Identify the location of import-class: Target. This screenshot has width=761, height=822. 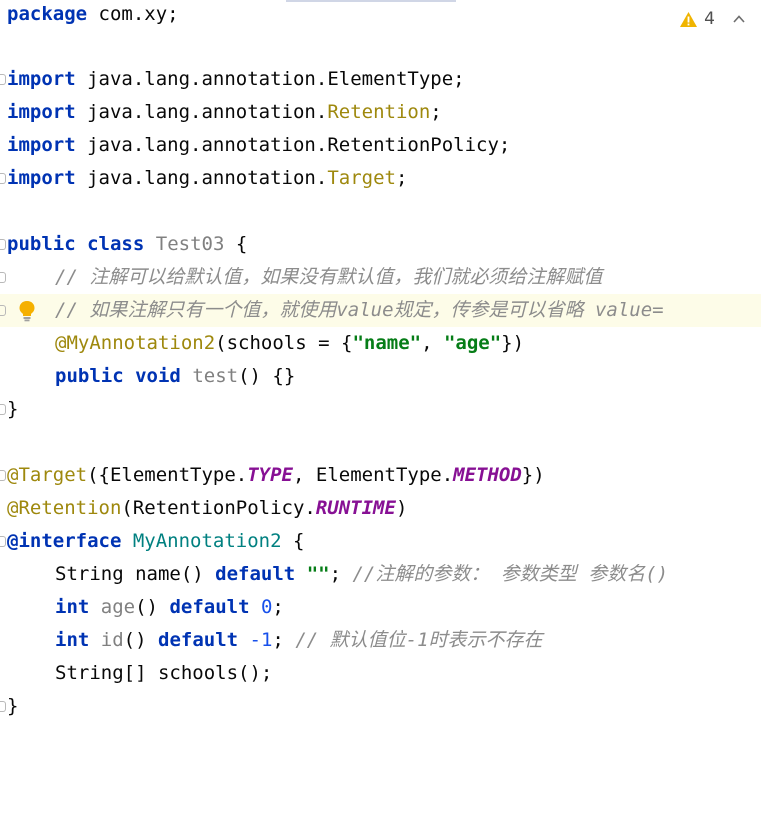
(361, 178).